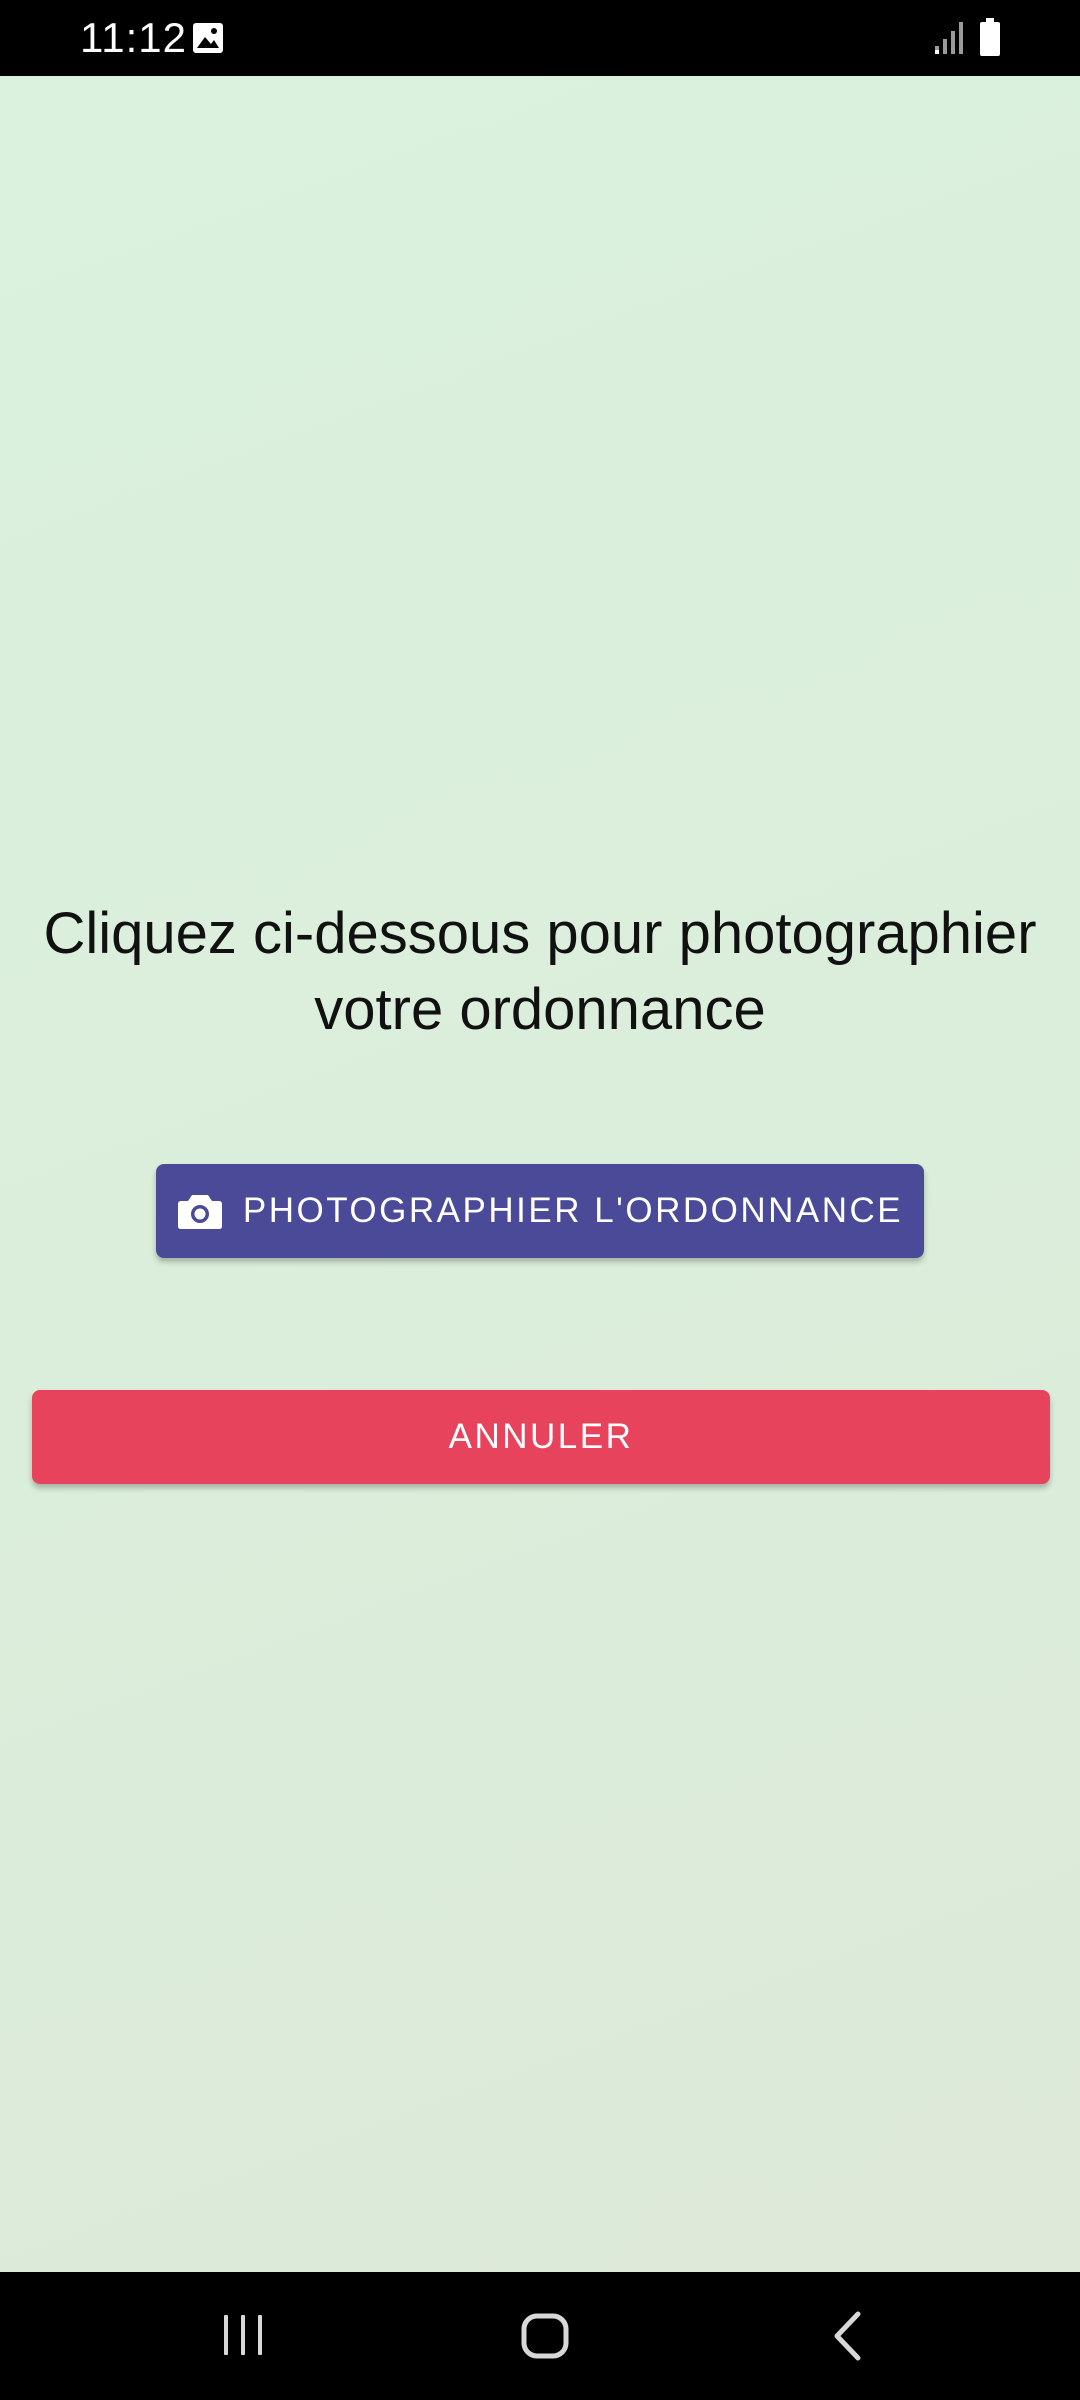 The height and width of the screenshot is (2400, 1080). What do you see at coordinates (540, 38) in the screenshot?
I see `status-bar: 11:12` at bounding box center [540, 38].